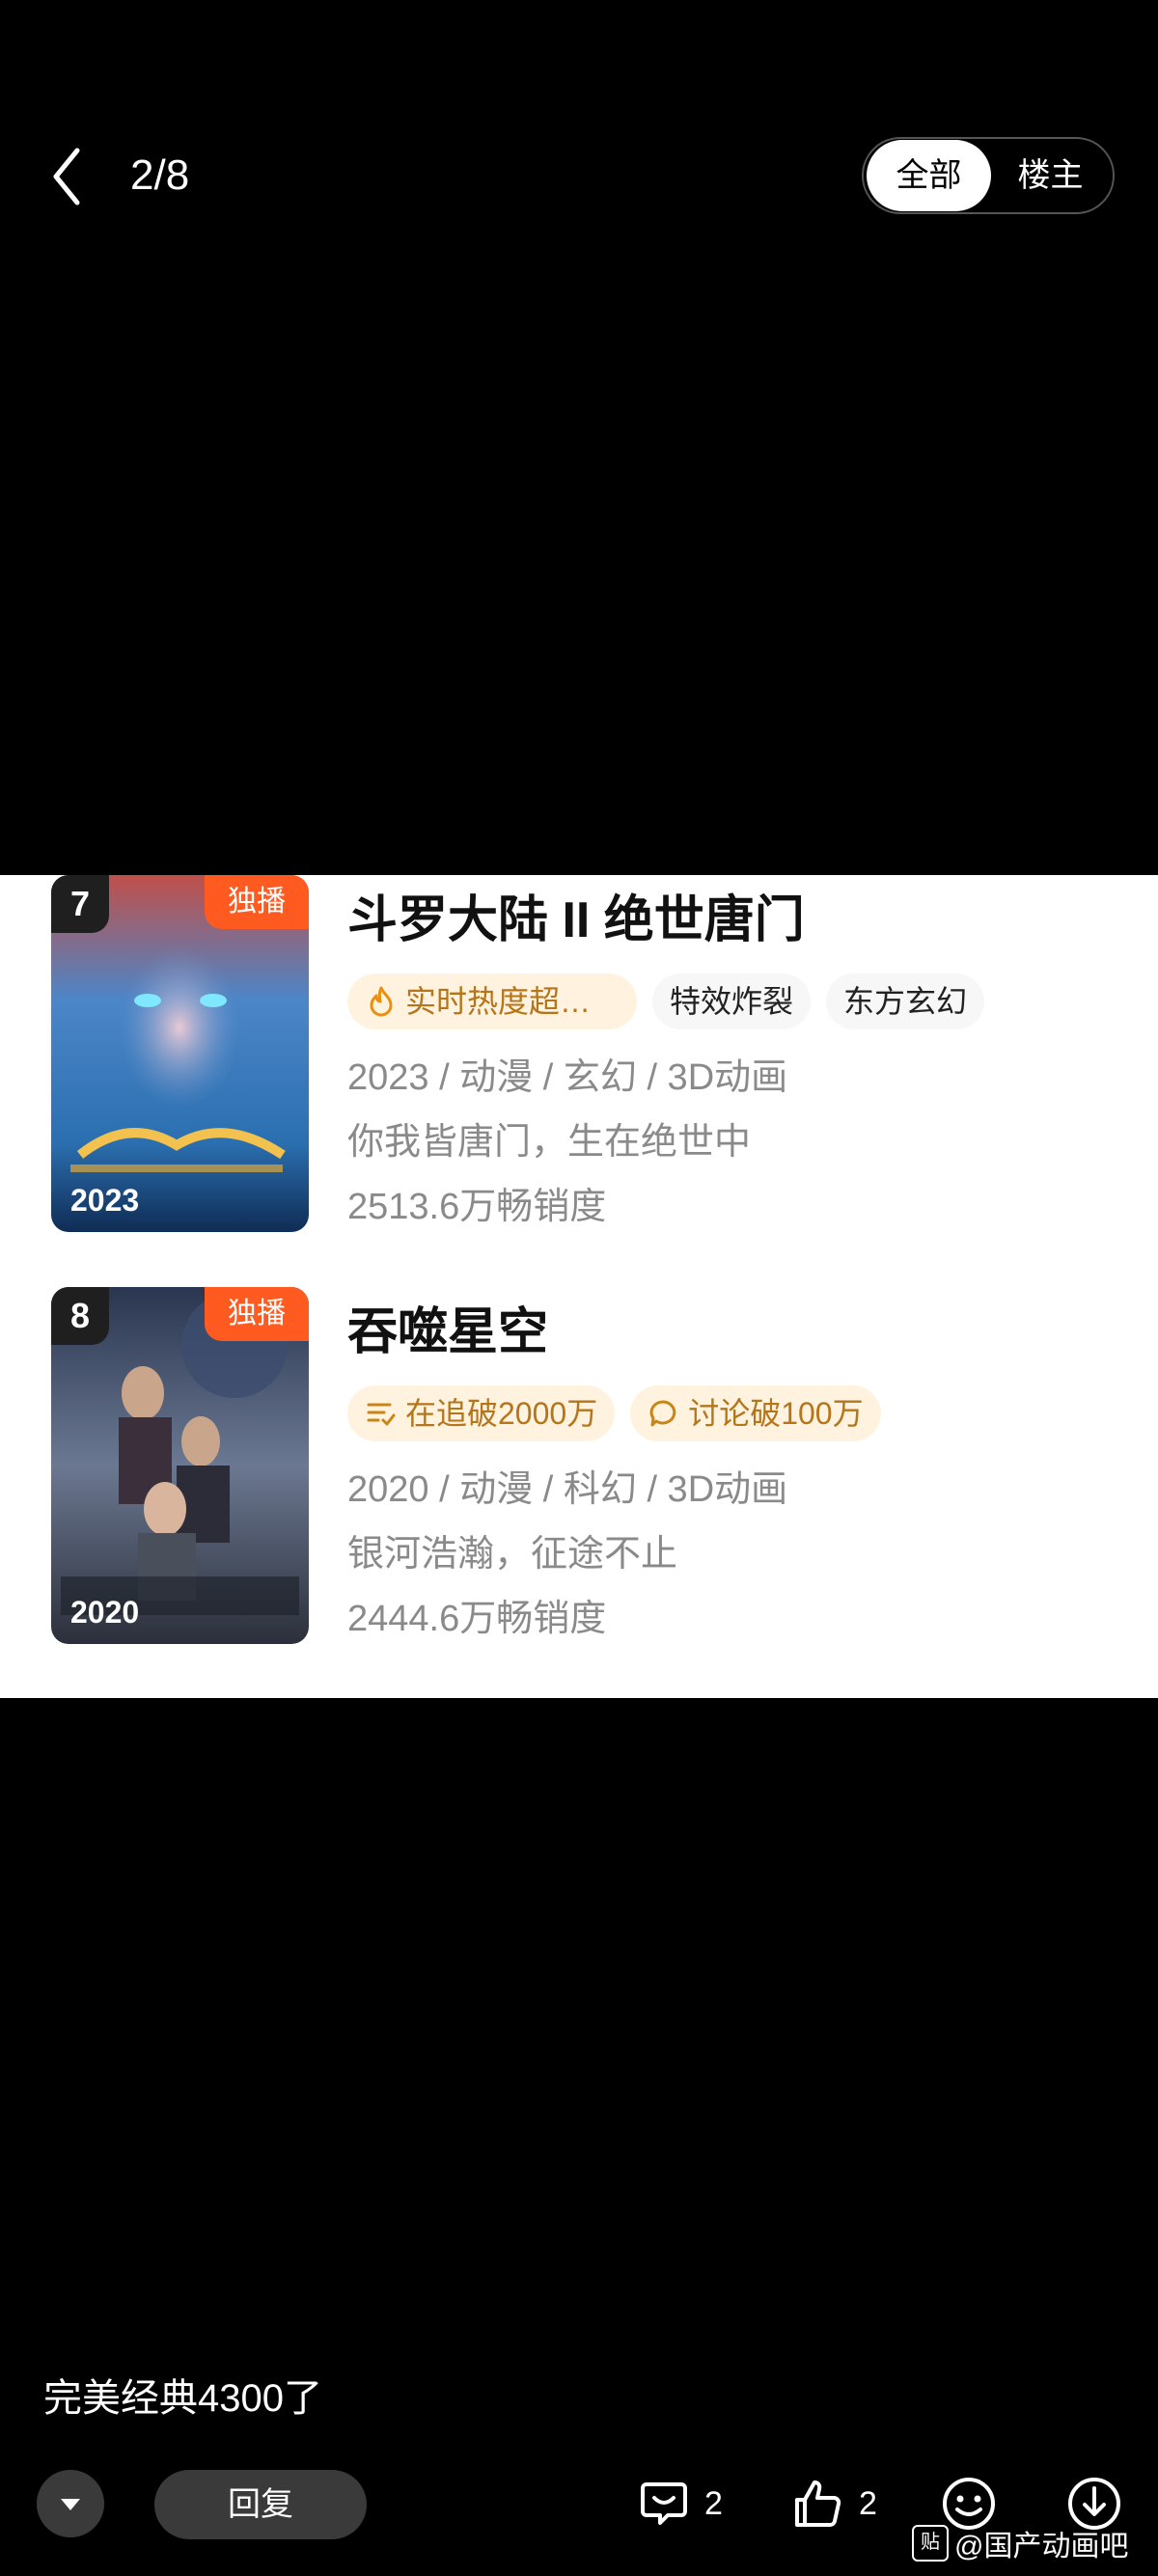 This screenshot has height=2576, width=1158. I want to click on poster-image: 7 独播 2023, so click(180, 1053).